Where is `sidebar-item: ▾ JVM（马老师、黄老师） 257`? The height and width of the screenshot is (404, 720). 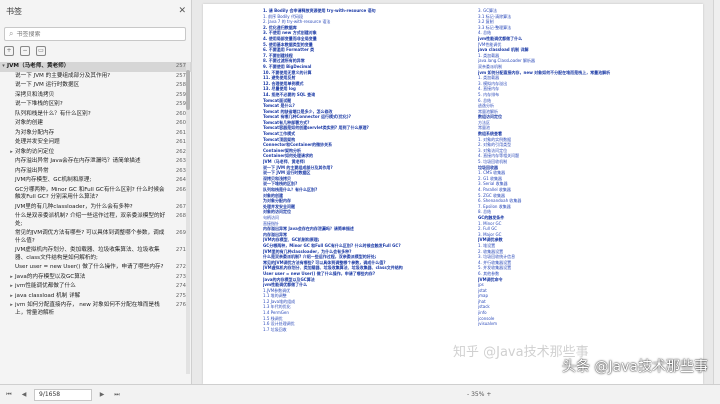
sidebar-item: ▾ JVM（马老师、黄老师） 257 is located at coordinates (96, 67).